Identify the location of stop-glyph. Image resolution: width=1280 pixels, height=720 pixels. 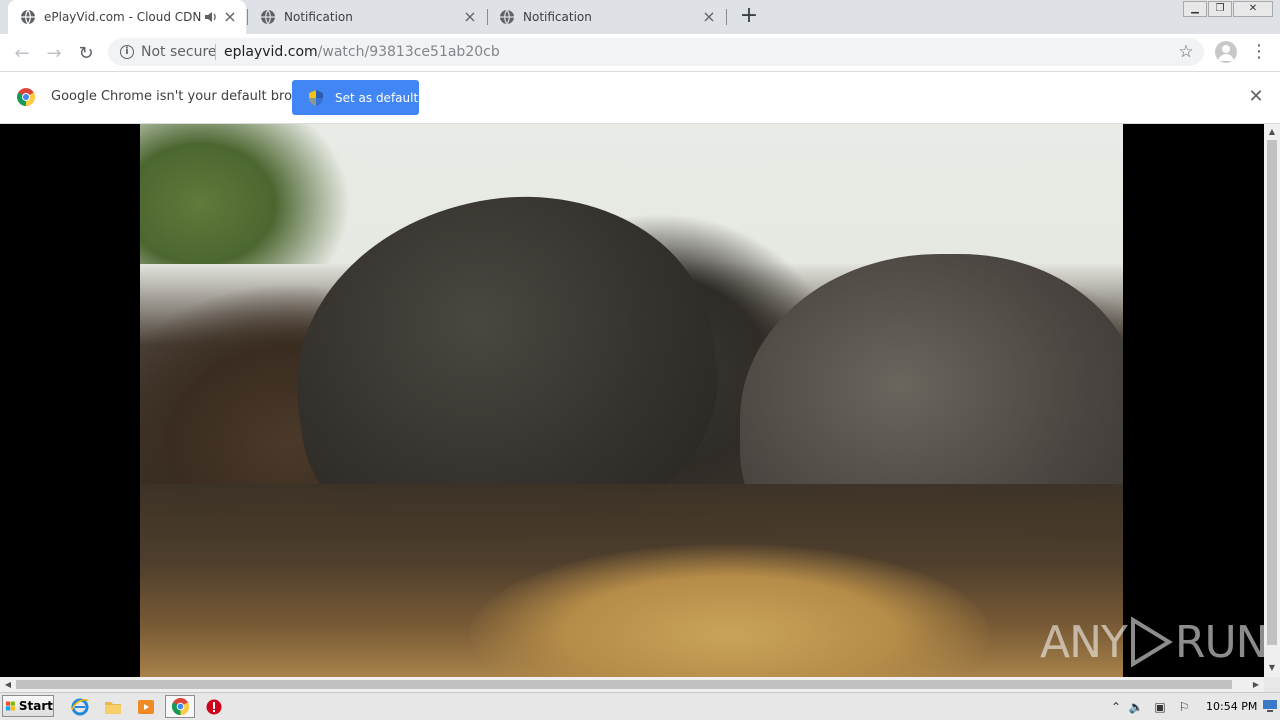
(214, 707).